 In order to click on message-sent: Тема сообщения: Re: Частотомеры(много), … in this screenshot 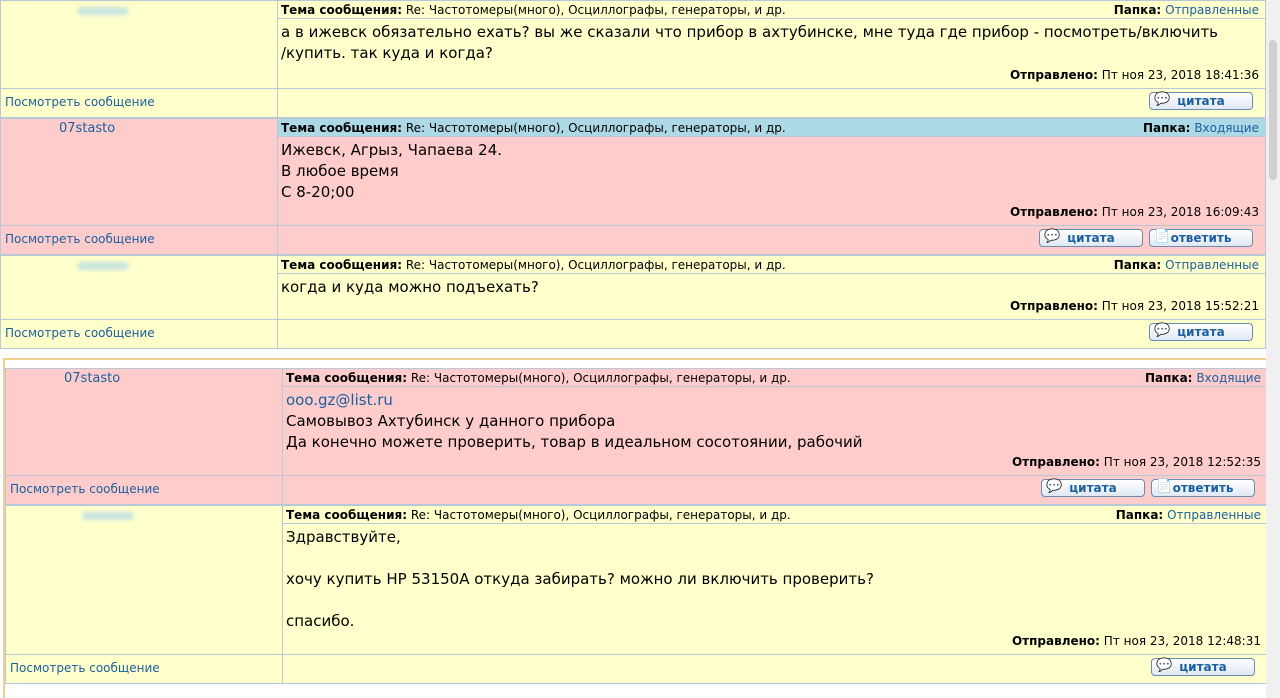, I will do `click(633, 302)`.